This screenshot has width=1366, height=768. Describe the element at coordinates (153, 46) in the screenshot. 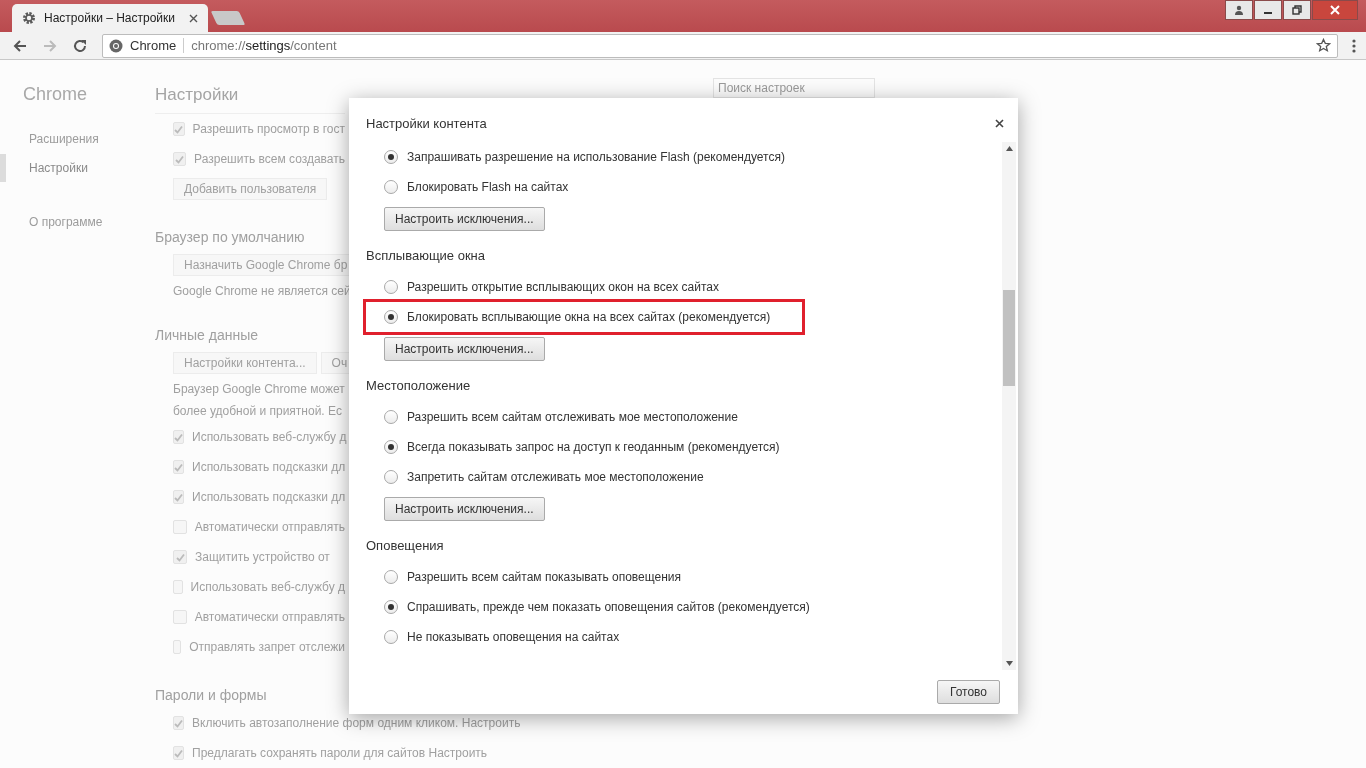

I see `site-label: Chrome` at that location.